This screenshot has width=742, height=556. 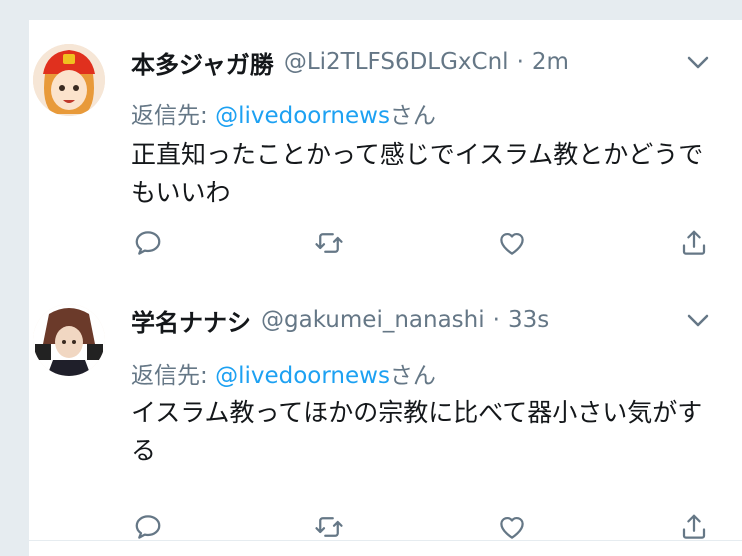 I want to click on tweet-header: 学名ナナシ @gakumei_nanashi · 33s, so click(x=340, y=320).